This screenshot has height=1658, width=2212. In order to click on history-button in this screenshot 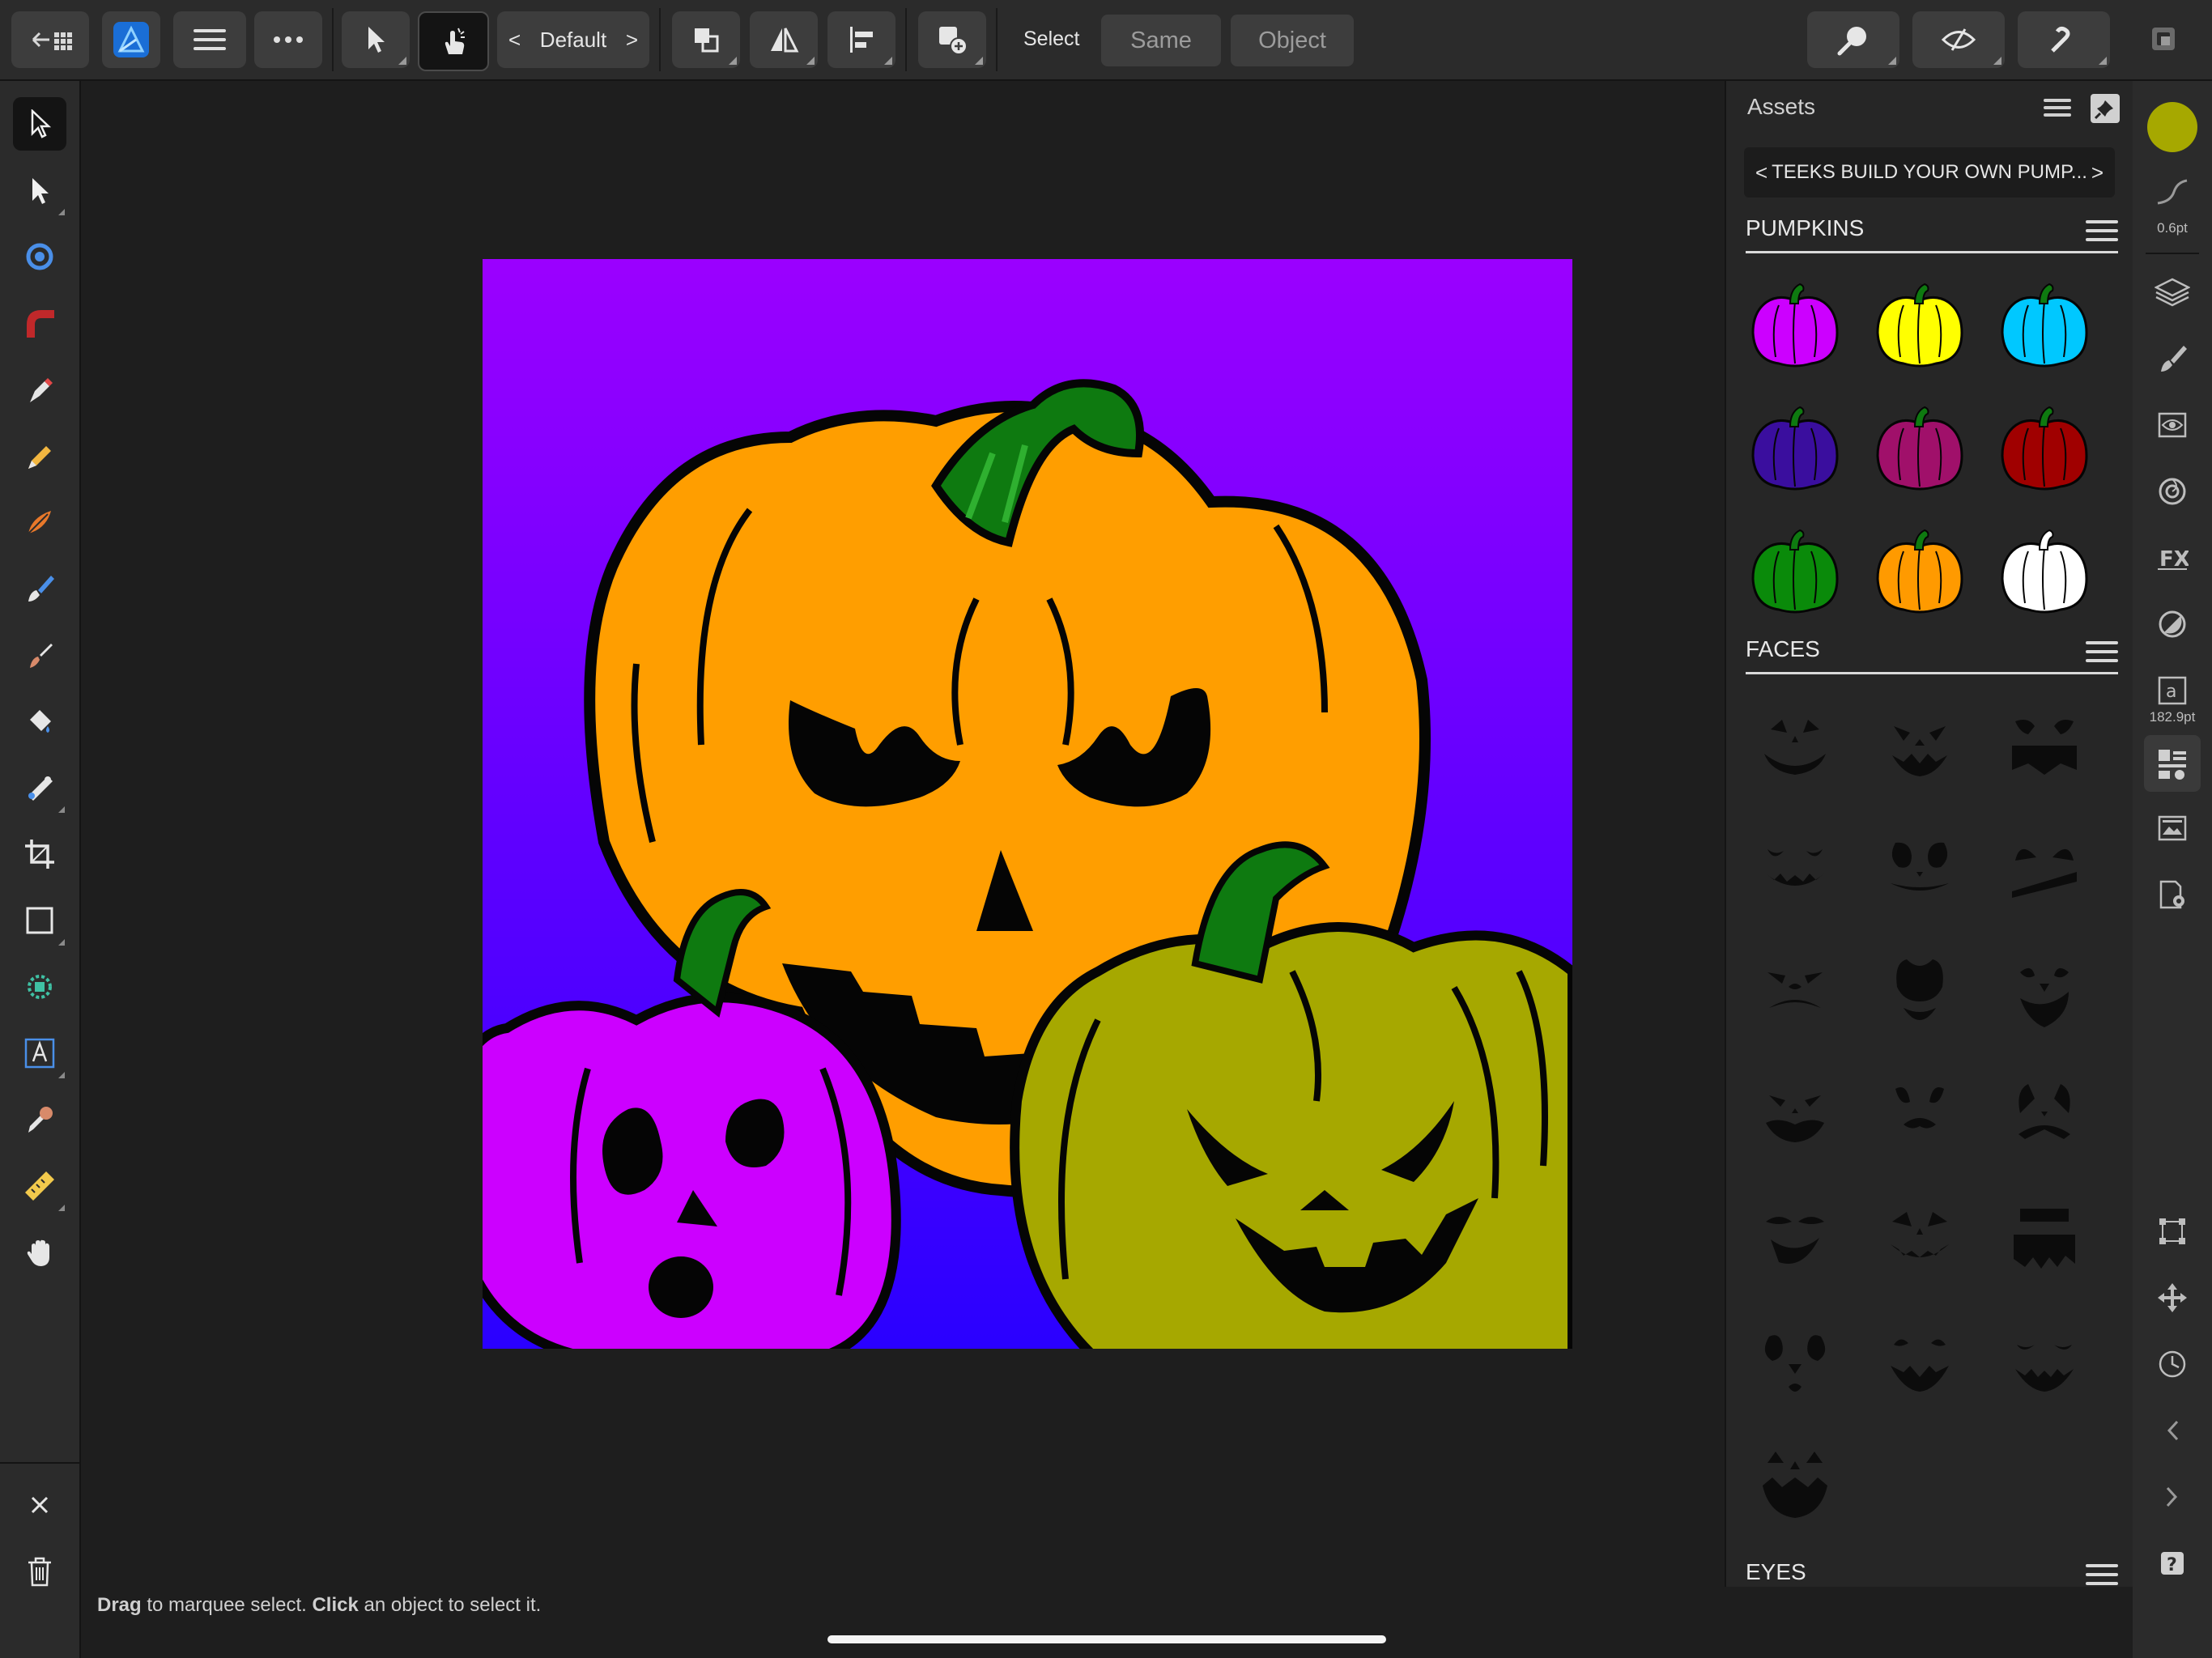, I will do `click(2172, 1364)`.